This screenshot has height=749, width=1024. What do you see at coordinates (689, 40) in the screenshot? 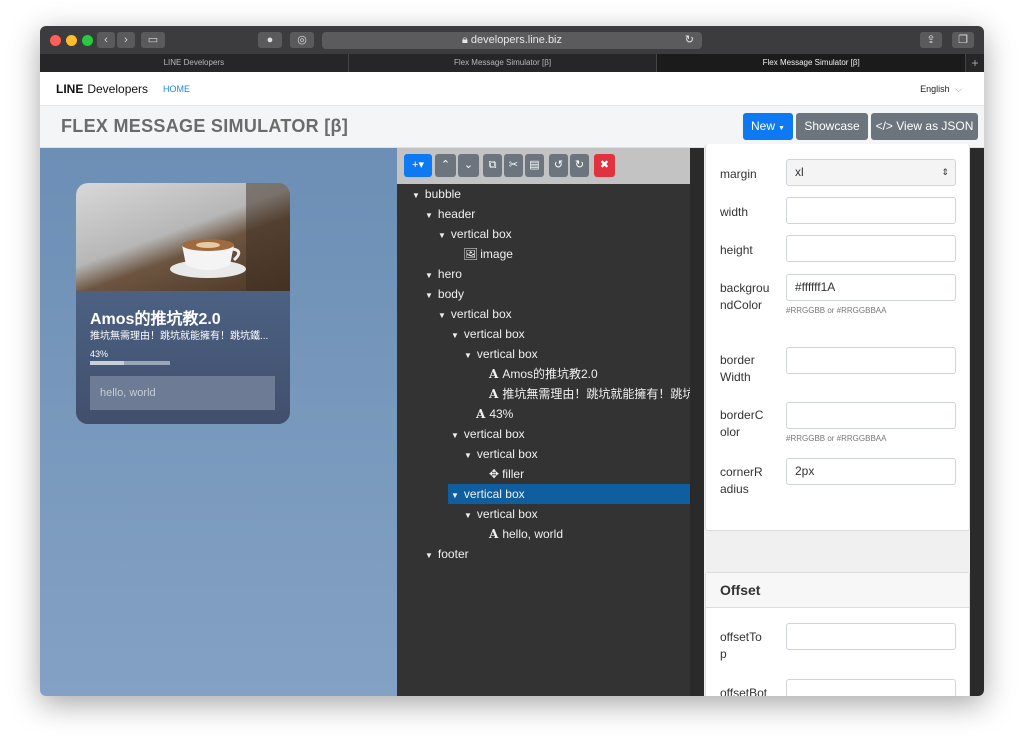
I see `reload-icon: ↻` at bounding box center [689, 40].